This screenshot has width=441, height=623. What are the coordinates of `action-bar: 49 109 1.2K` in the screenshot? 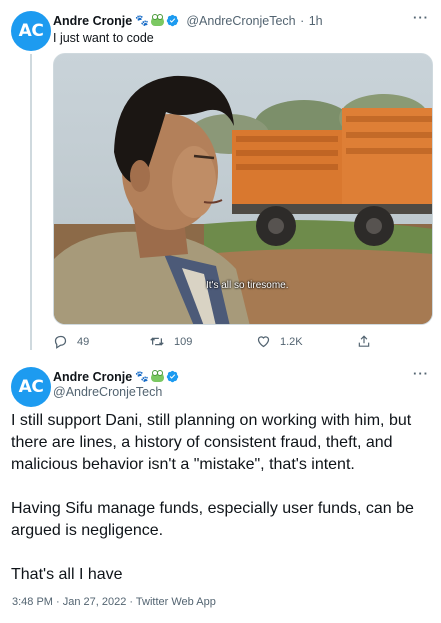 It's located at (223, 342).